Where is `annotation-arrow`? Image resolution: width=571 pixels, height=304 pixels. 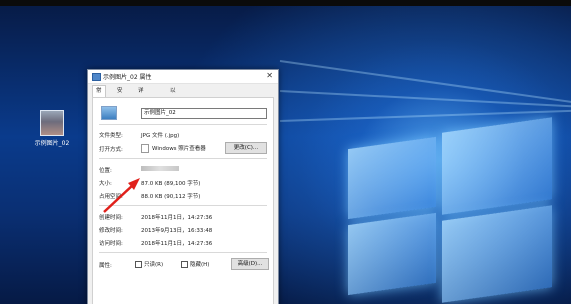
annotation-arrow is located at coordinates (121, 195).